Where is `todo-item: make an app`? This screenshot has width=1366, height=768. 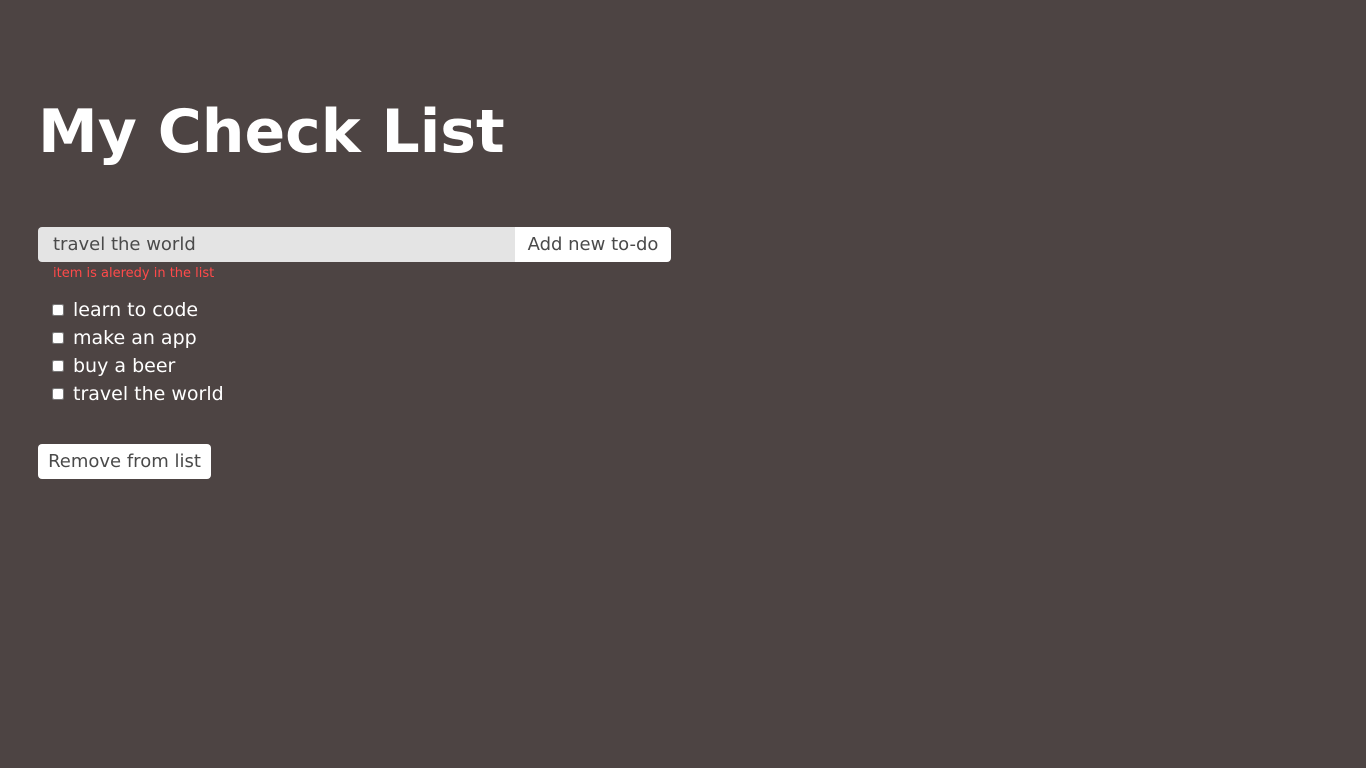 todo-item: make an app is located at coordinates (138, 338).